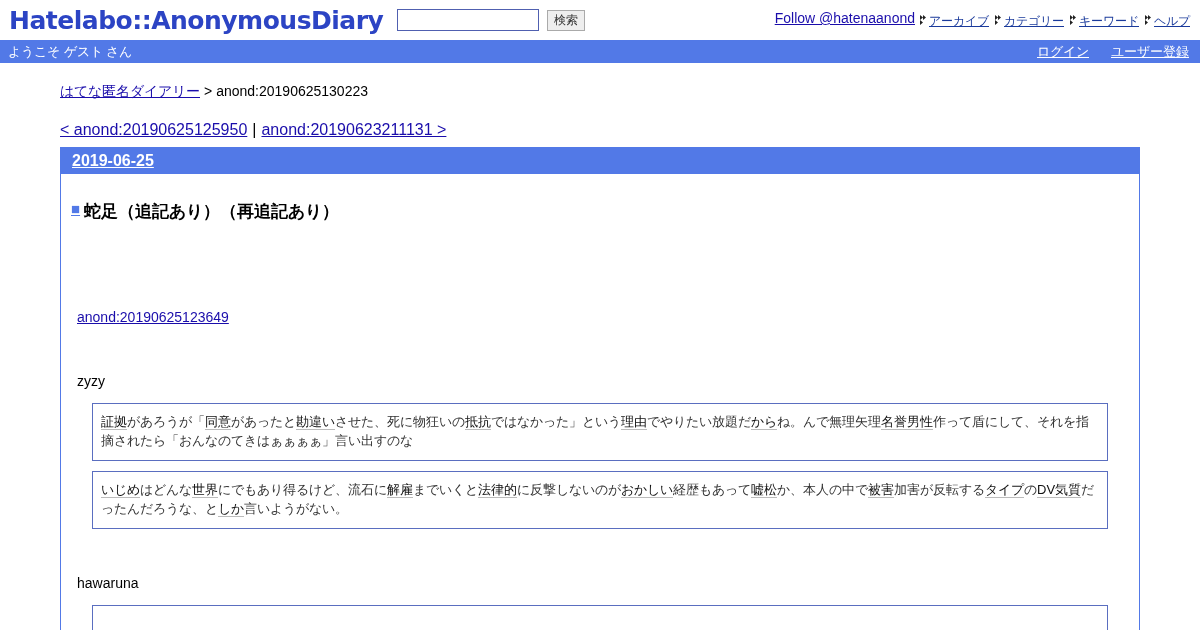 The width and height of the screenshot is (1200, 630). Describe the element at coordinates (91, 381) in the screenshot. I see `author-name: zyzy` at that location.